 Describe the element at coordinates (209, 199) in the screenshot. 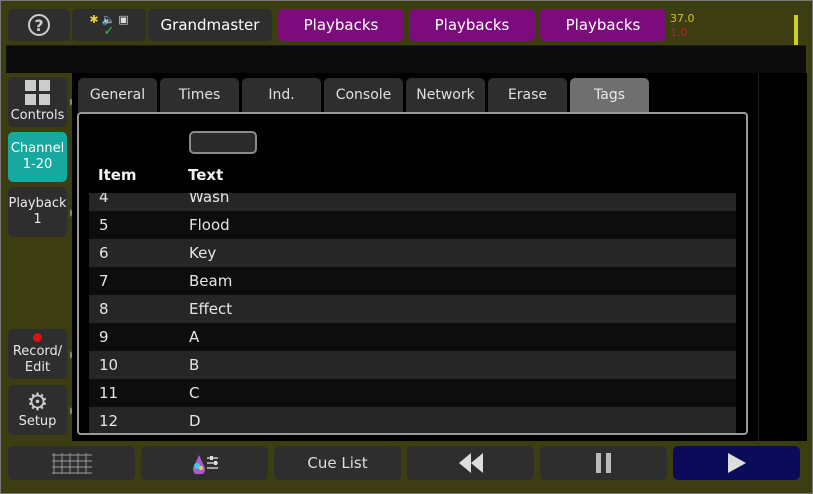

I see `text-cell: Wash` at that location.